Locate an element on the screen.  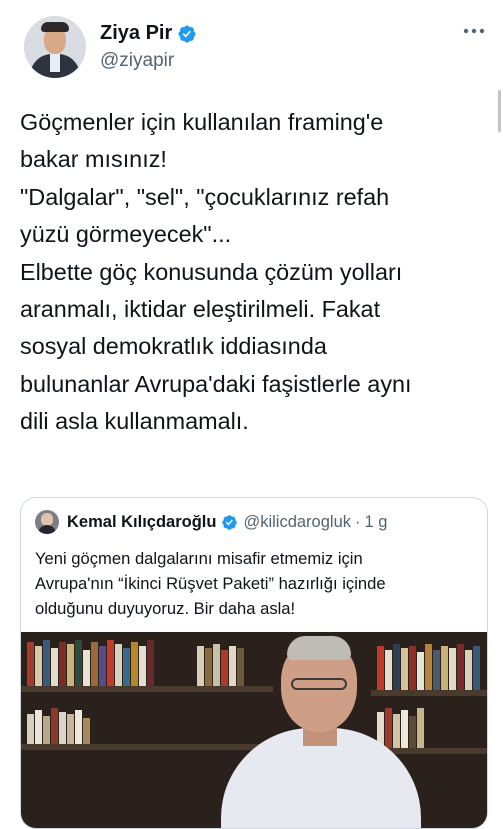
quoted-handle: @kilicdarogluk is located at coordinates (297, 522).